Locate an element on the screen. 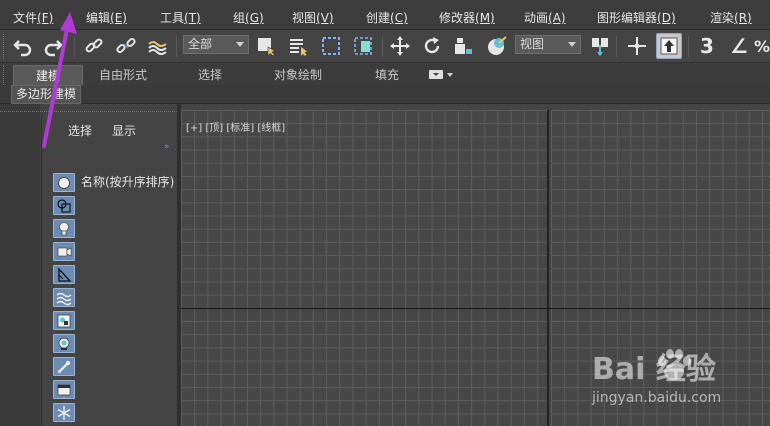  place-icon is located at coordinates (497, 45).